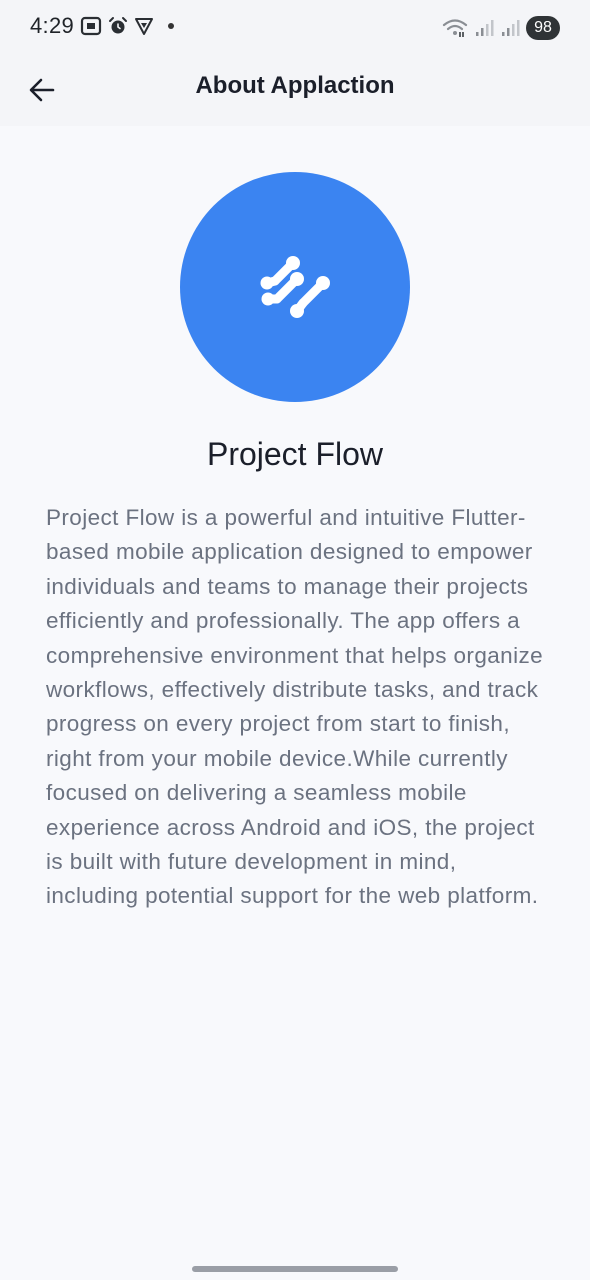 This screenshot has height=1280, width=590. What do you see at coordinates (455, 28) in the screenshot?
I see `wifi-icon` at bounding box center [455, 28].